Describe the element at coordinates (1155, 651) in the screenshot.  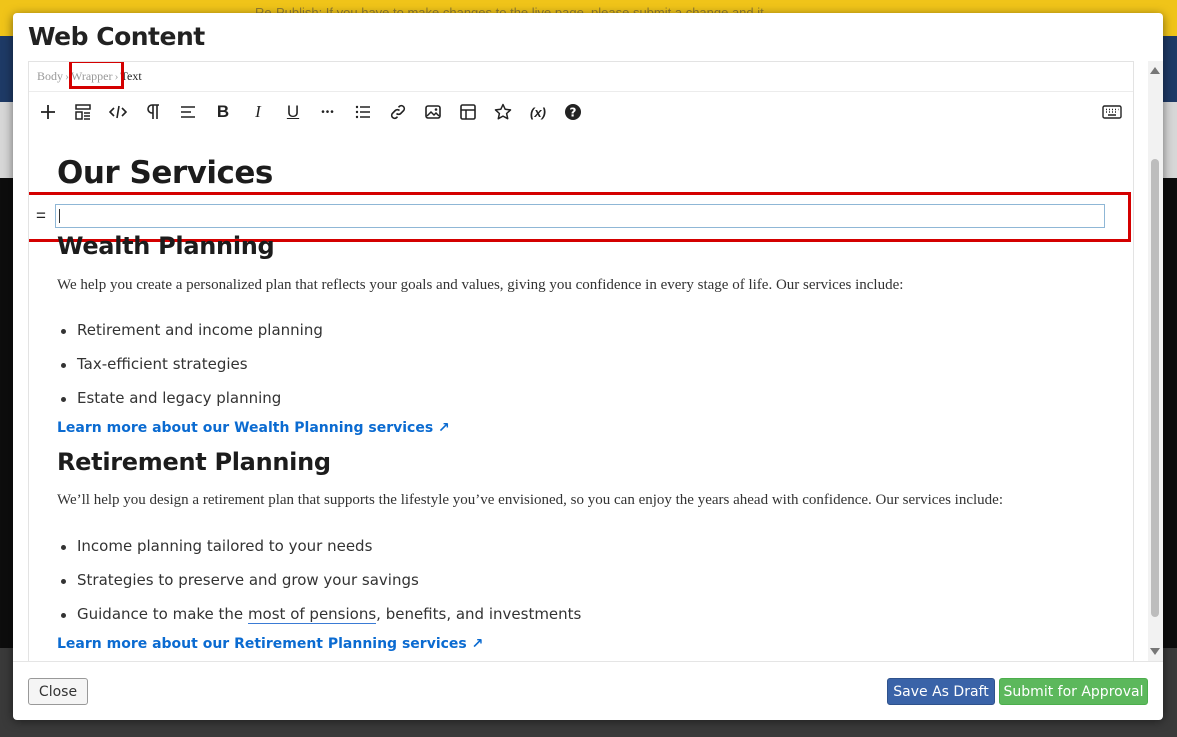
I see `scroll-down-arrow-icon` at that location.